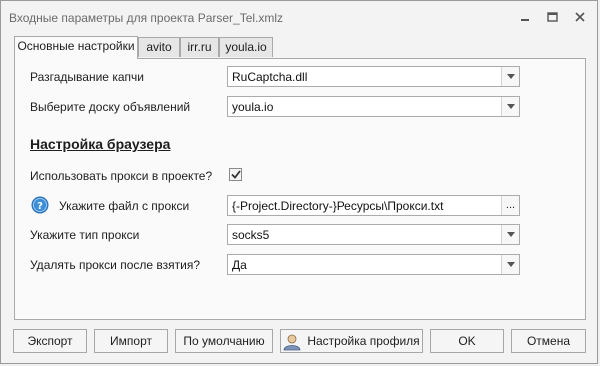 This screenshot has width=600, height=366. What do you see at coordinates (363, 341) in the screenshot?
I see `profile-settings-label: Настройка профиля` at bounding box center [363, 341].